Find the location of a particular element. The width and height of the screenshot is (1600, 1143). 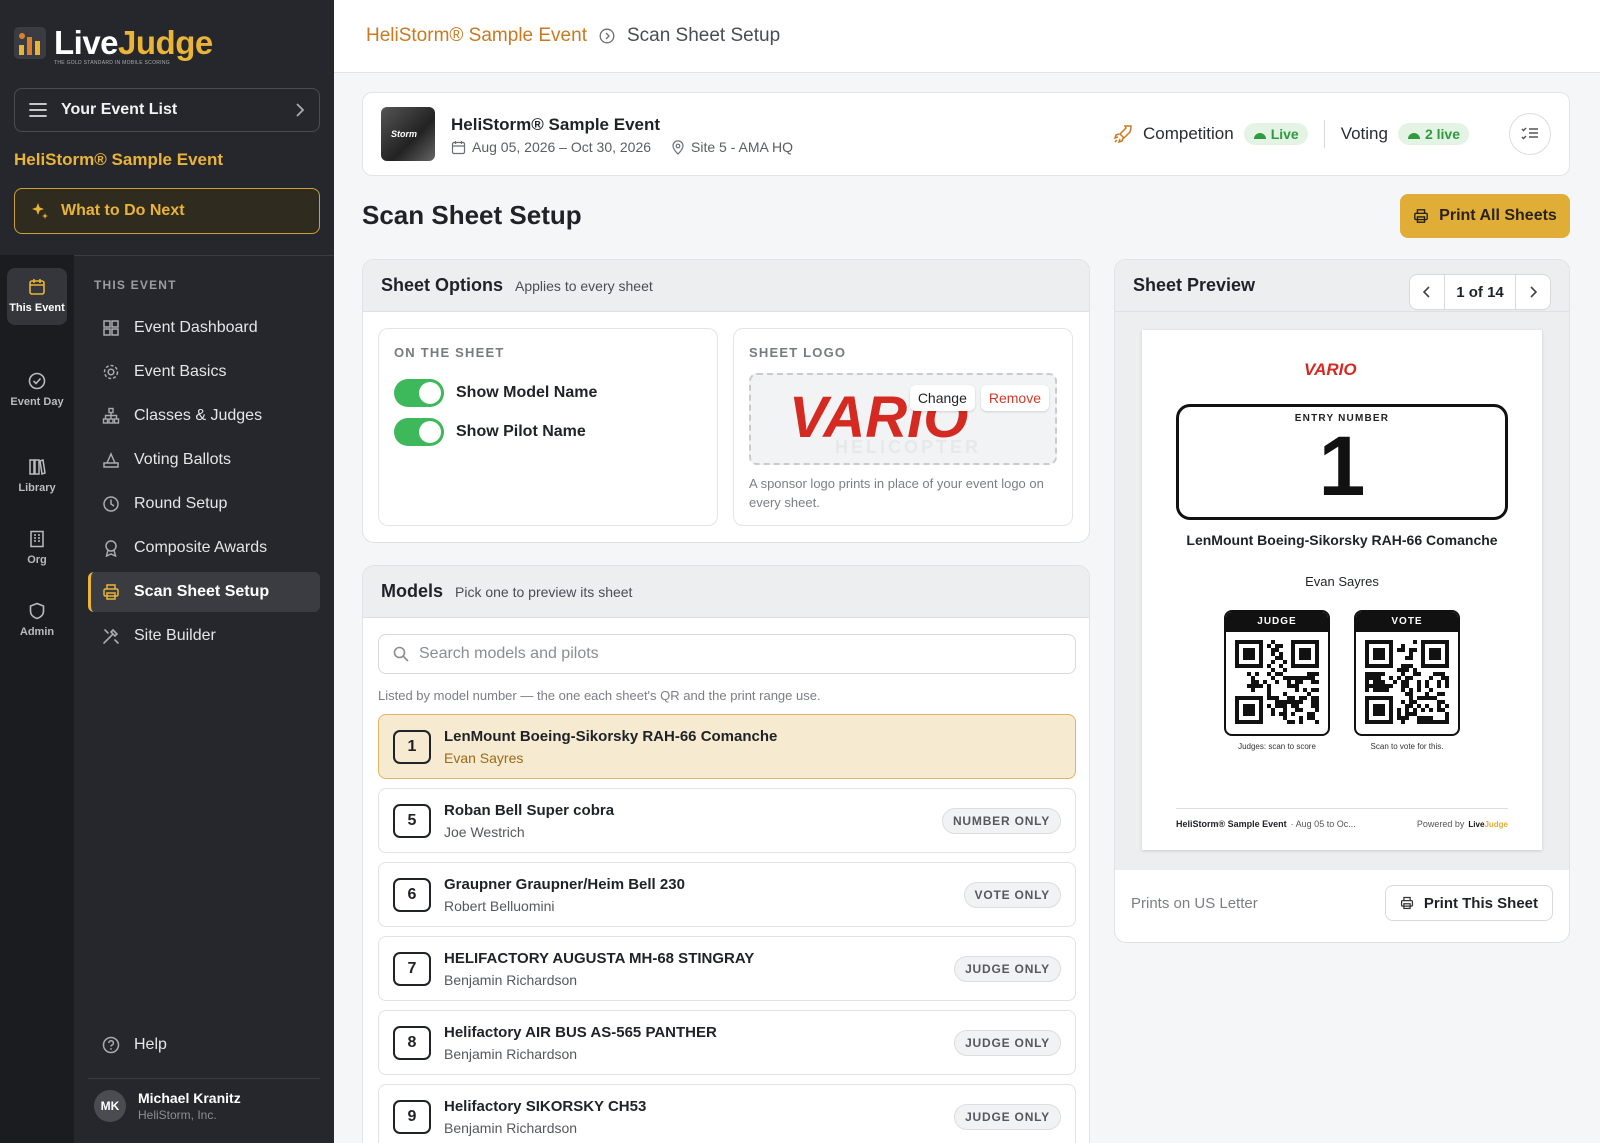

rail-label: This Event is located at coordinates (37, 308).